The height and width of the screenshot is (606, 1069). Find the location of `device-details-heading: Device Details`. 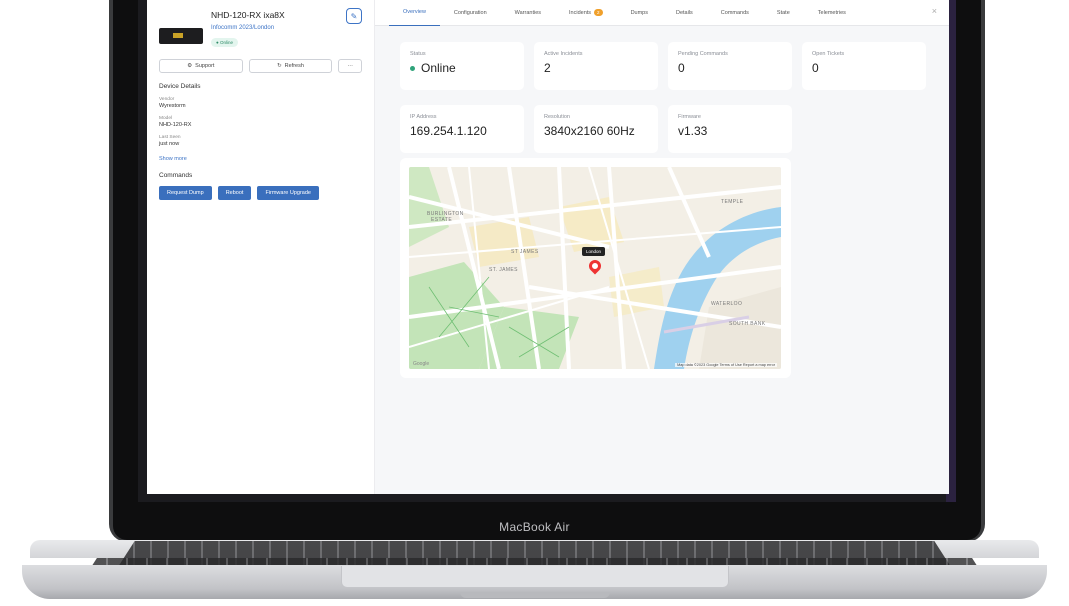

device-details-heading: Device Details is located at coordinates (180, 86).